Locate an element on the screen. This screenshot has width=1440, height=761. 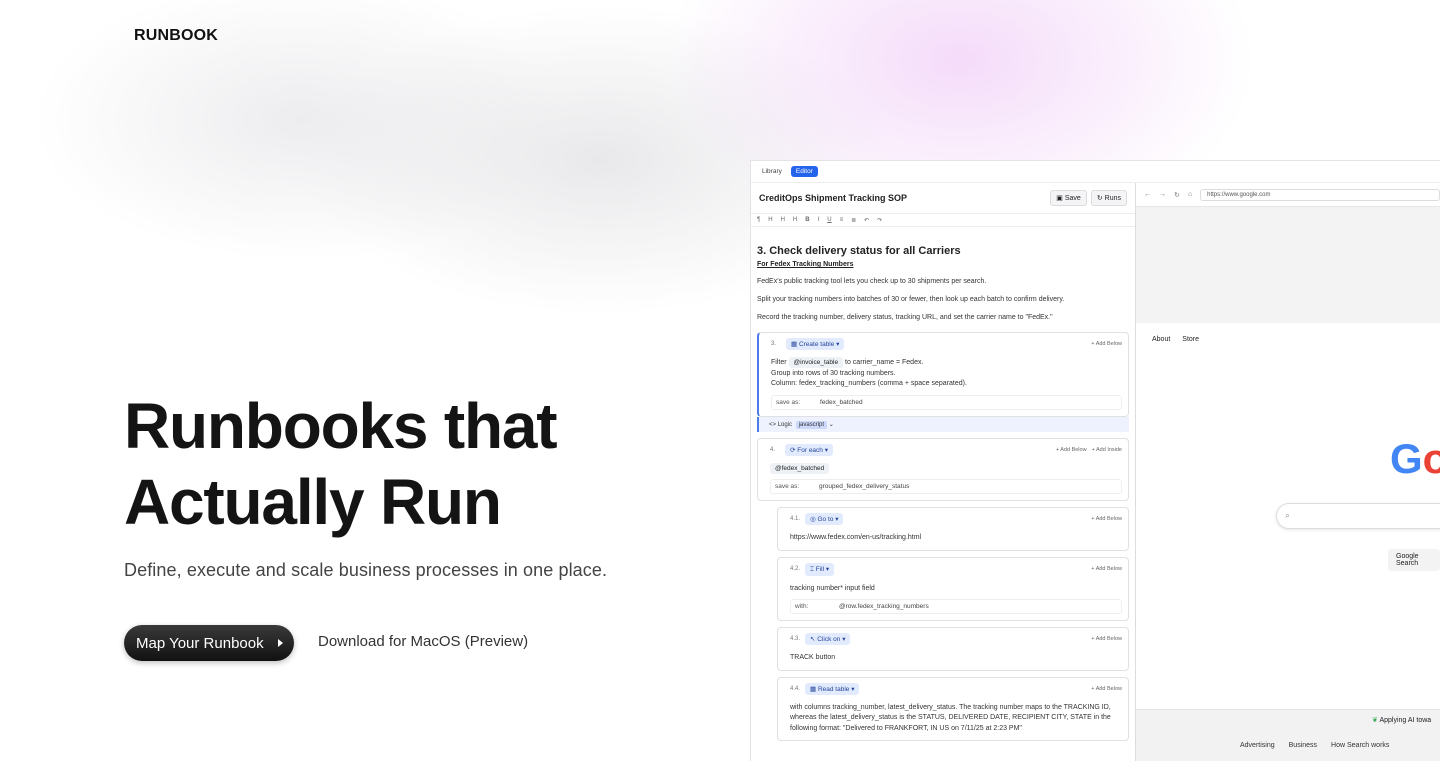
section-subheading: For Fedex Tracking Numbers is located at coordinates (805, 264).